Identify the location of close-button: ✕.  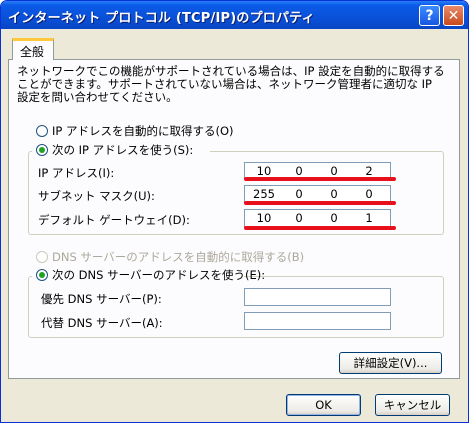
(453, 15).